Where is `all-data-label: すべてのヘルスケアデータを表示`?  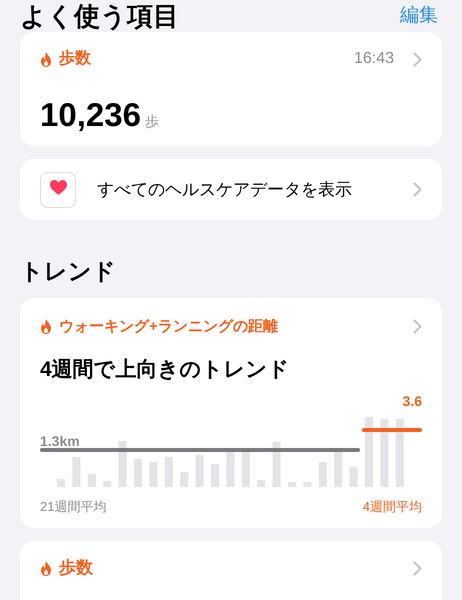 all-data-label: すべてのヘルスケアデータを表示 is located at coordinates (224, 189).